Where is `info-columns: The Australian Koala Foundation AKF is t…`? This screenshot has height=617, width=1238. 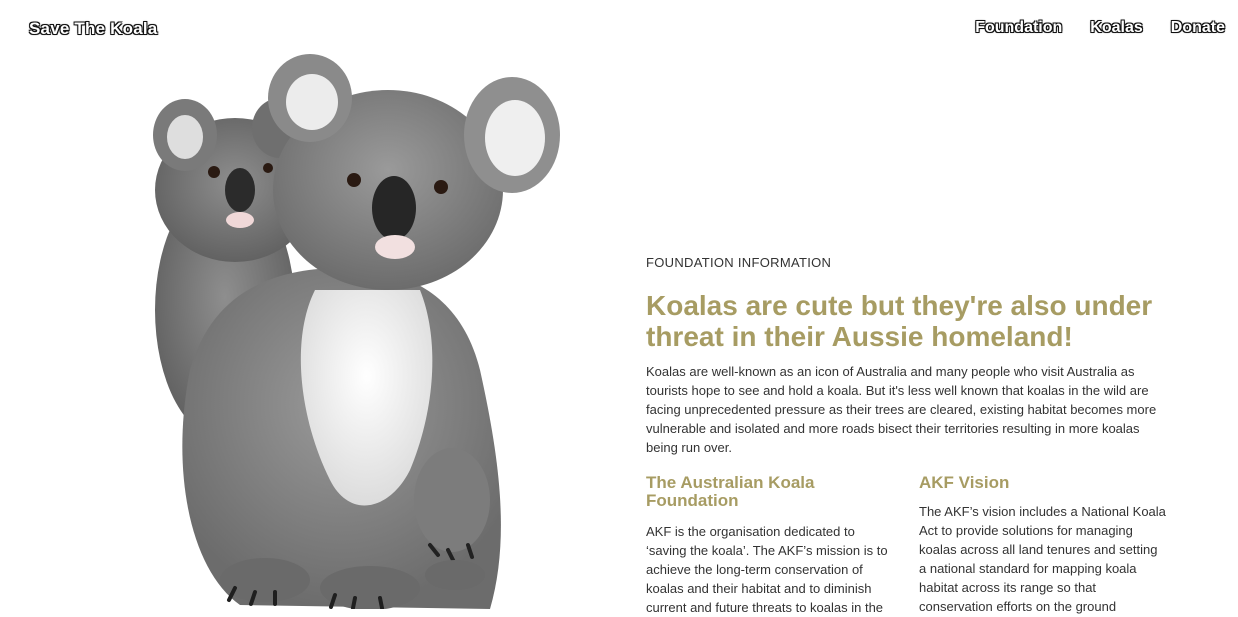
info-columns: The Australian Koala Foundation AKF is t… is located at coordinates (906, 545).